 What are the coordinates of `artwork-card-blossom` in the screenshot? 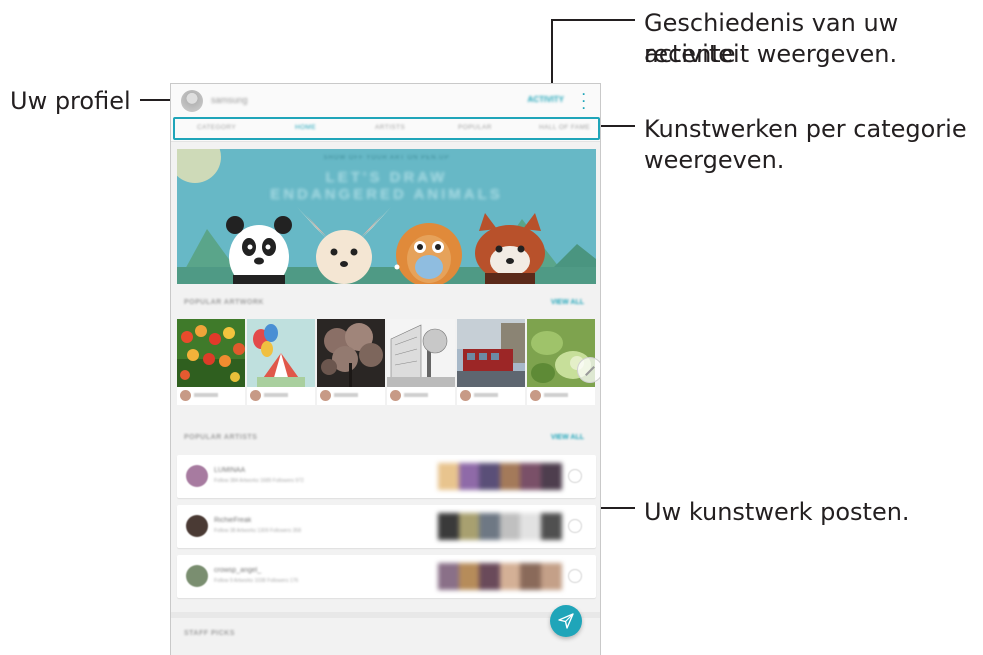 It's located at (351, 362).